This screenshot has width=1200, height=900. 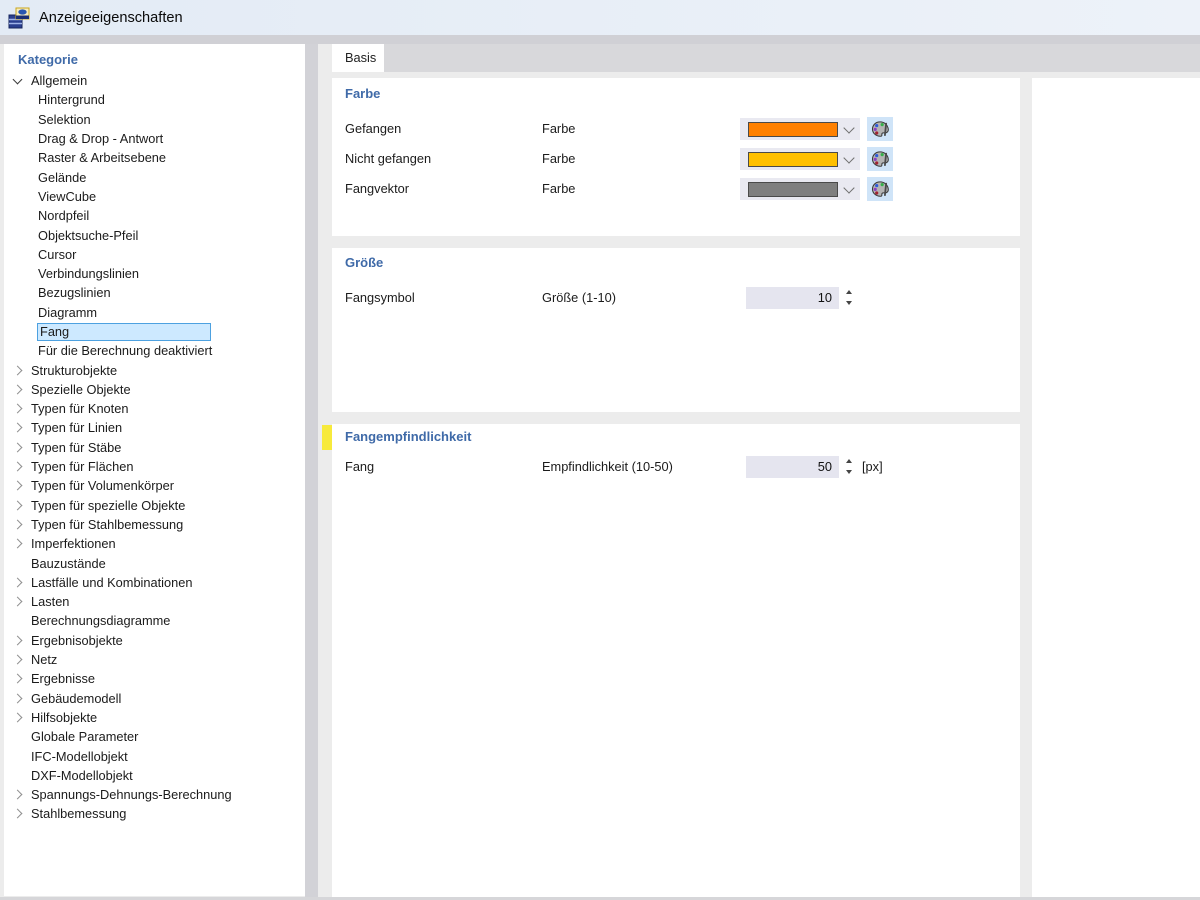 I want to click on tree-item-gebäudemodell: Gebäudemodell, so click(x=154, y=698).